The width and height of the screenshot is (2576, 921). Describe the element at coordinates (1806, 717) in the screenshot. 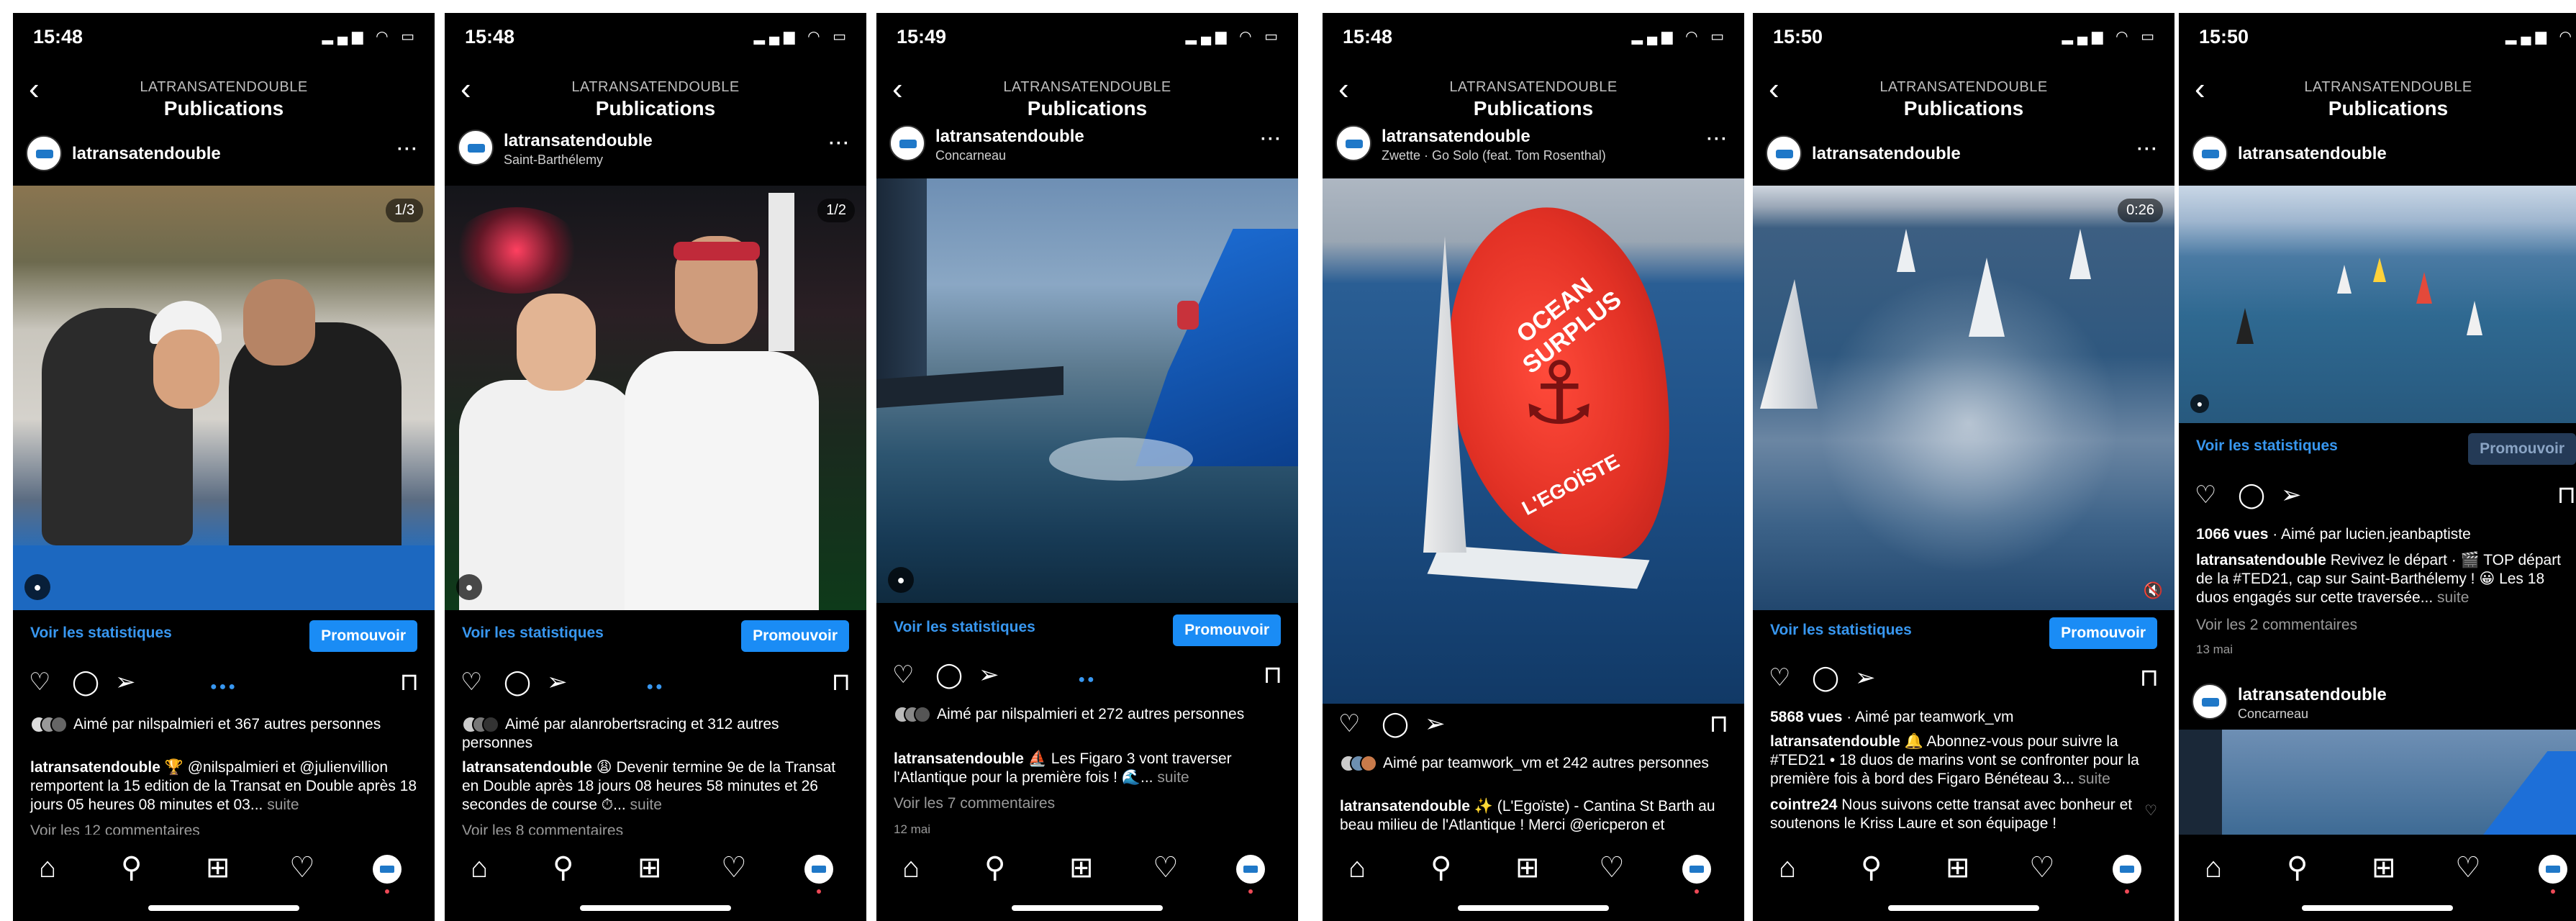

I see `view-count: 5868 vues` at that location.